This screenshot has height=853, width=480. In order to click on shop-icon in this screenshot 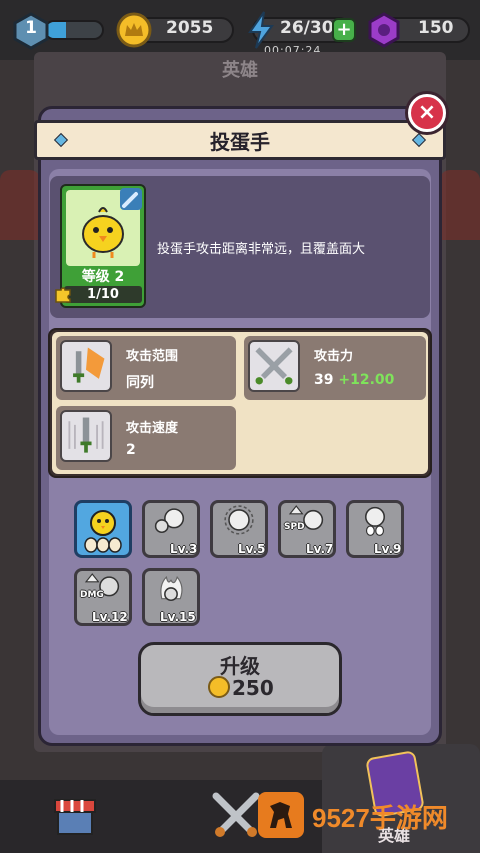, I will do `click(75, 815)`.